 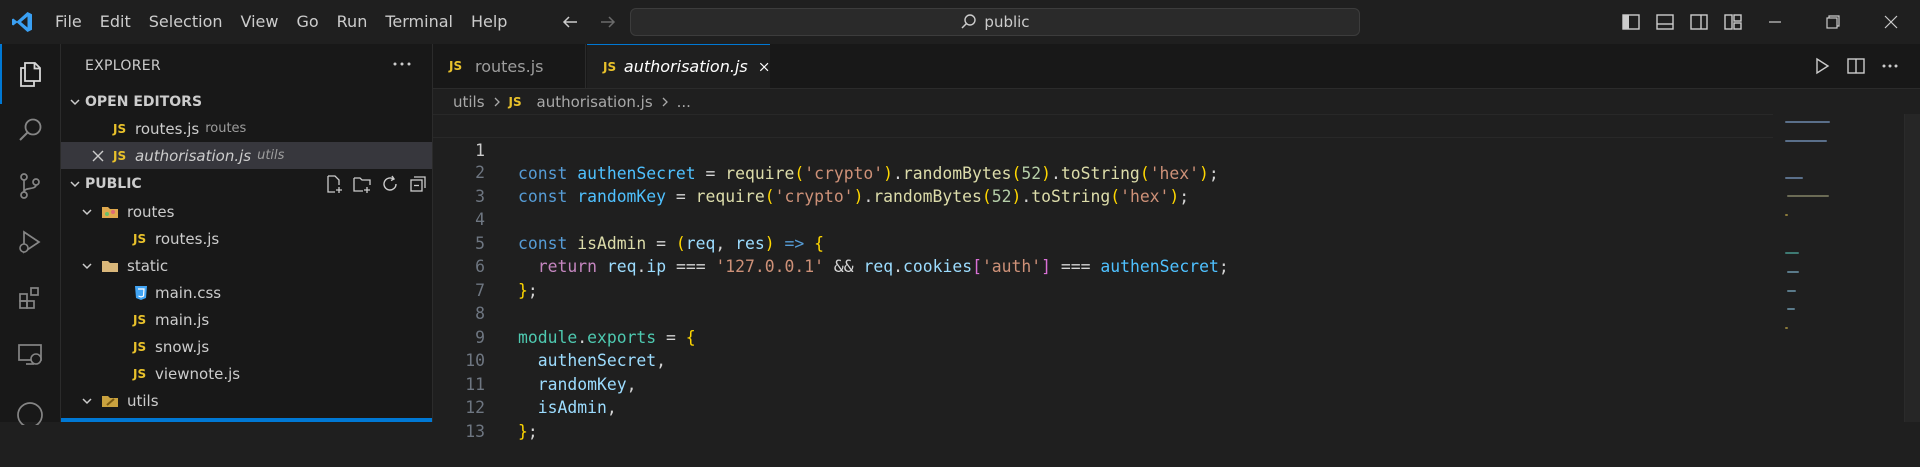 I want to click on open-editors-section: OPEN EDITORS, so click(x=246, y=101).